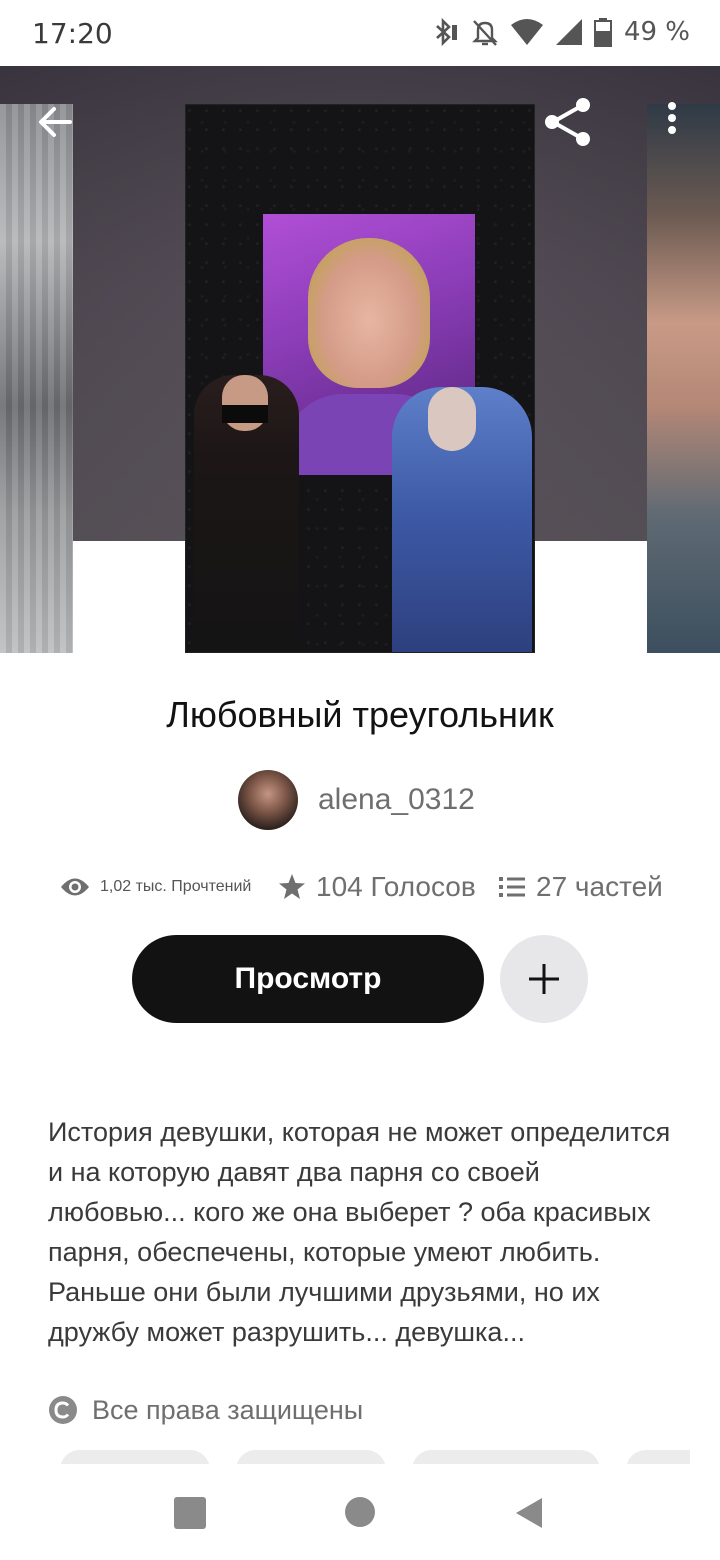 The image size is (720, 1560). Describe the element at coordinates (360, 33) in the screenshot. I see `status-bar: 17:20 49 %` at that location.